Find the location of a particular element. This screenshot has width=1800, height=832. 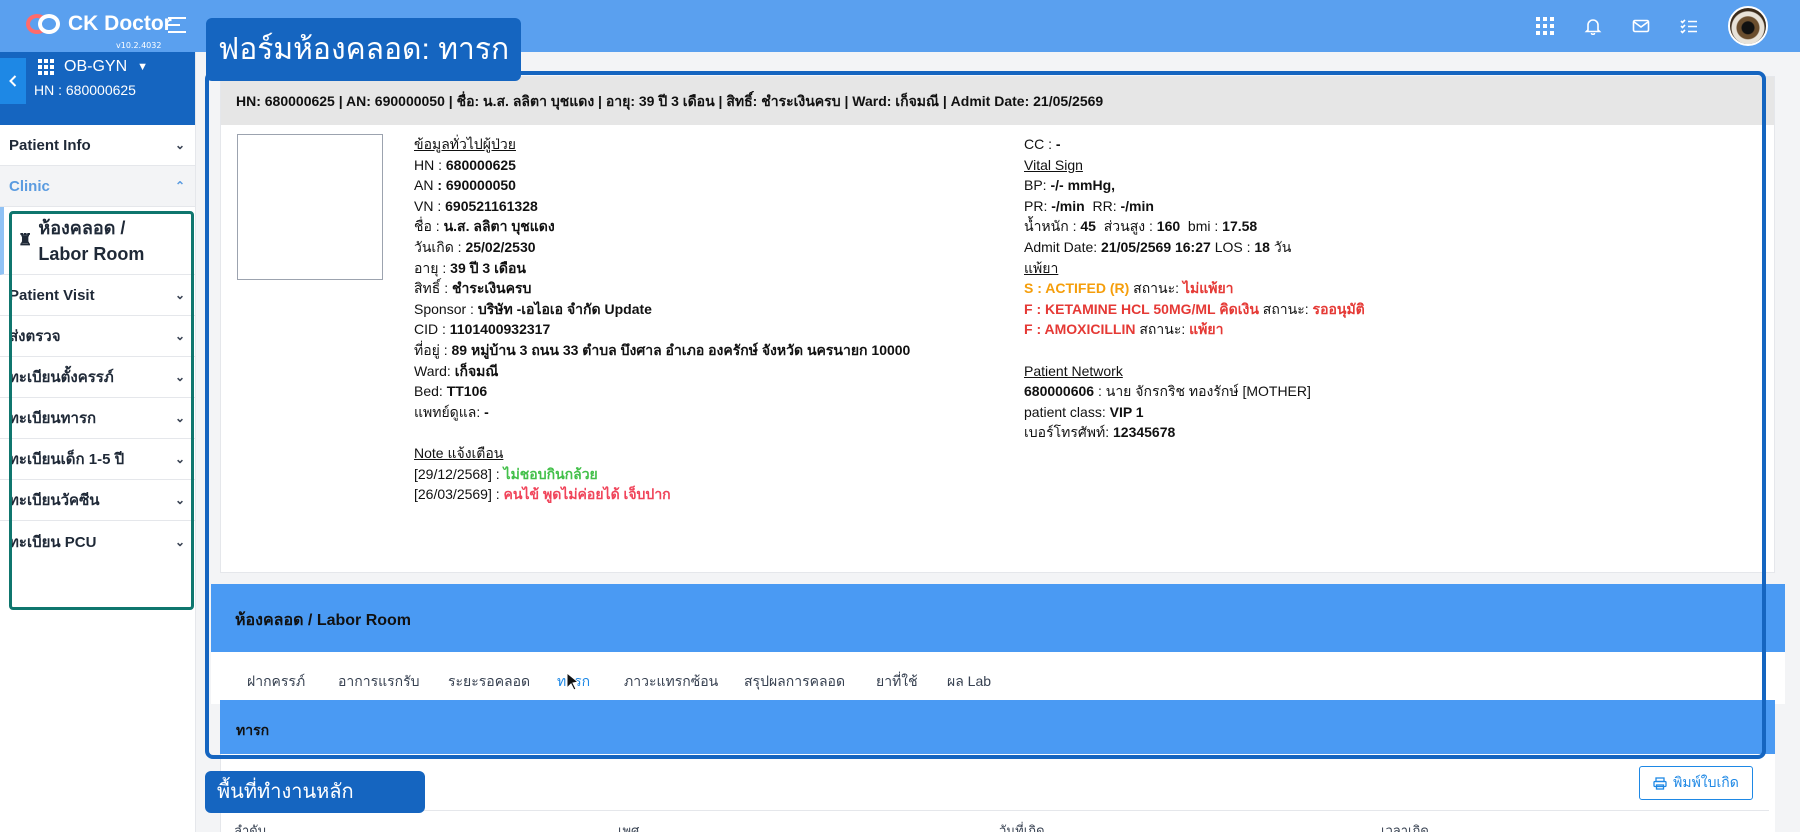

right-row: สิทธิ์ : ชำระเงินครบ is located at coordinates (662, 288).